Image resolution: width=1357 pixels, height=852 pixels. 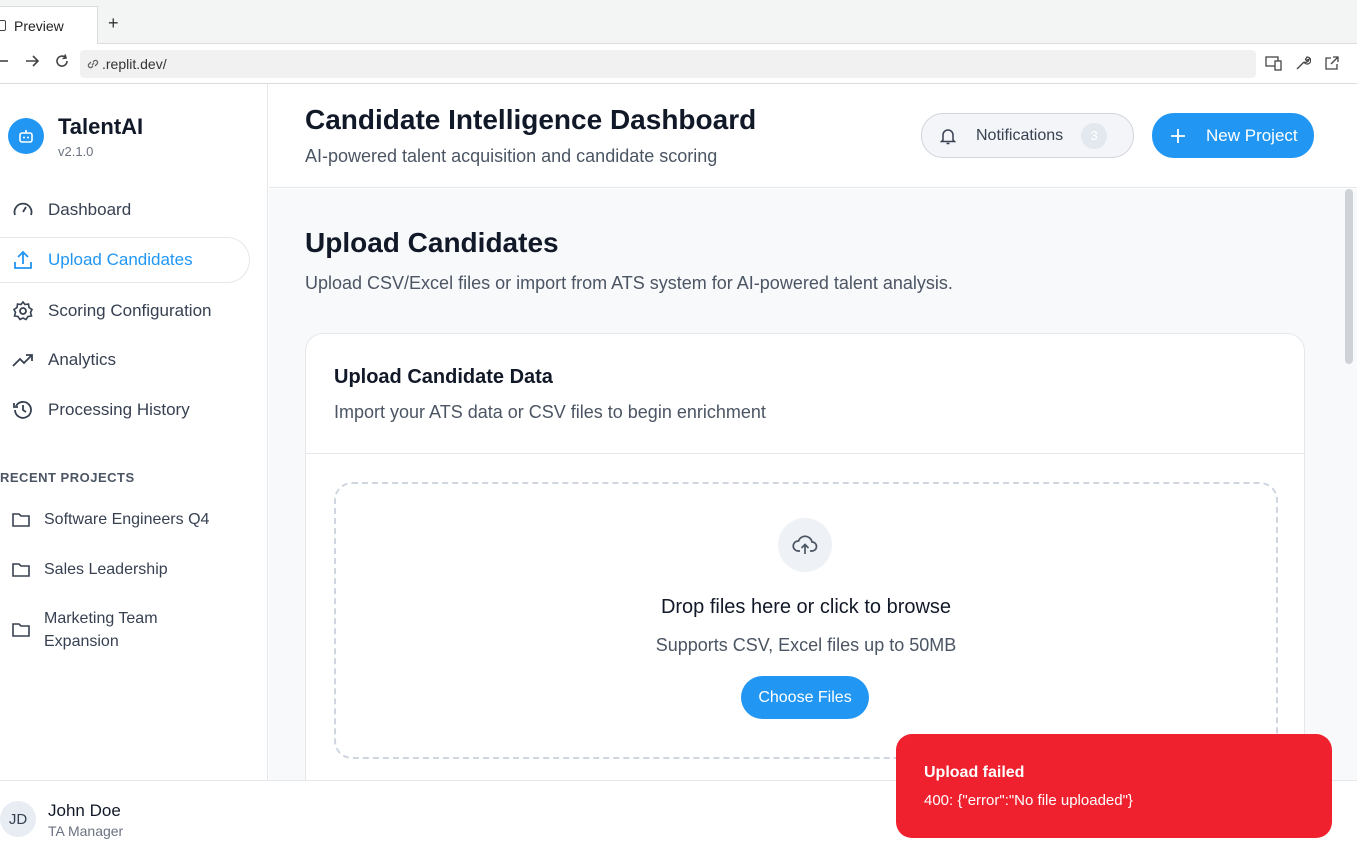 I want to click on devices-icon, so click(x=1274, y=65).